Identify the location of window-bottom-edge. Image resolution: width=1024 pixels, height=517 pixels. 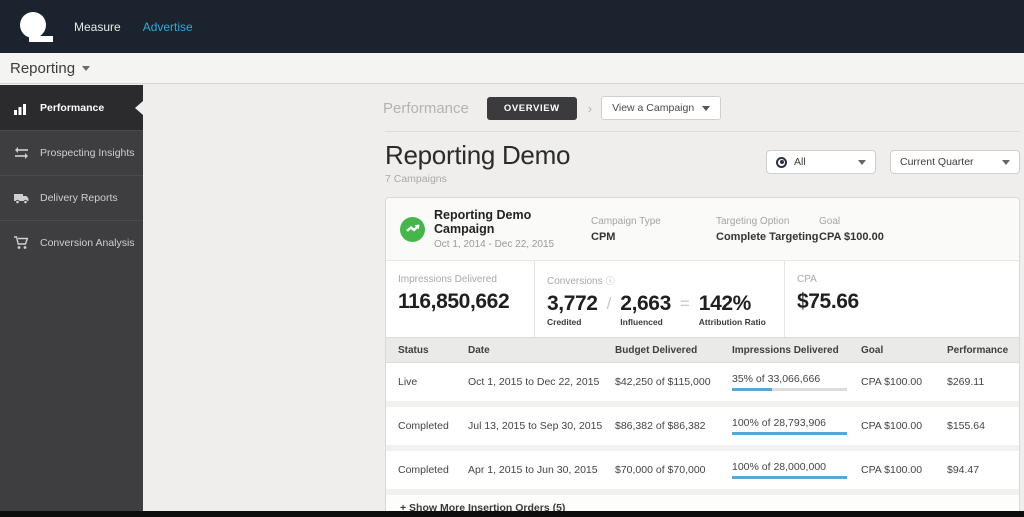
(512, 514).